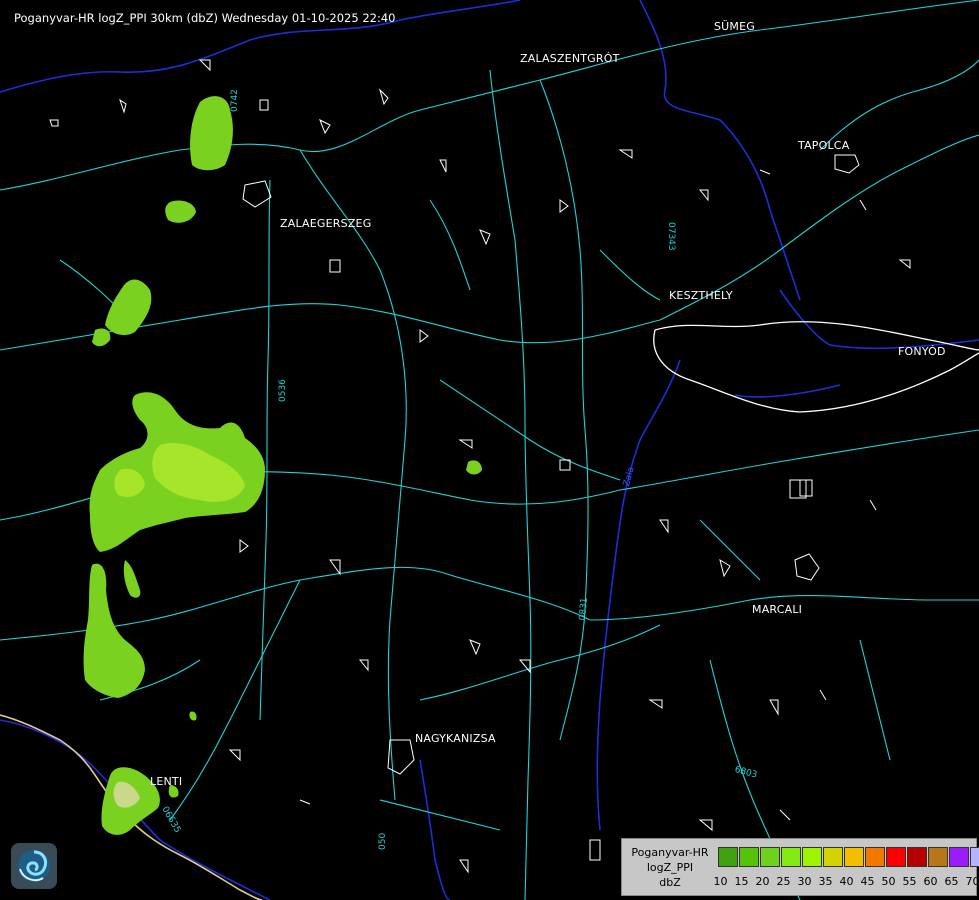  Describe the element at coordinates (166, 781) in the screenshot. I see `city-label-lenti: LENTI` at that location.